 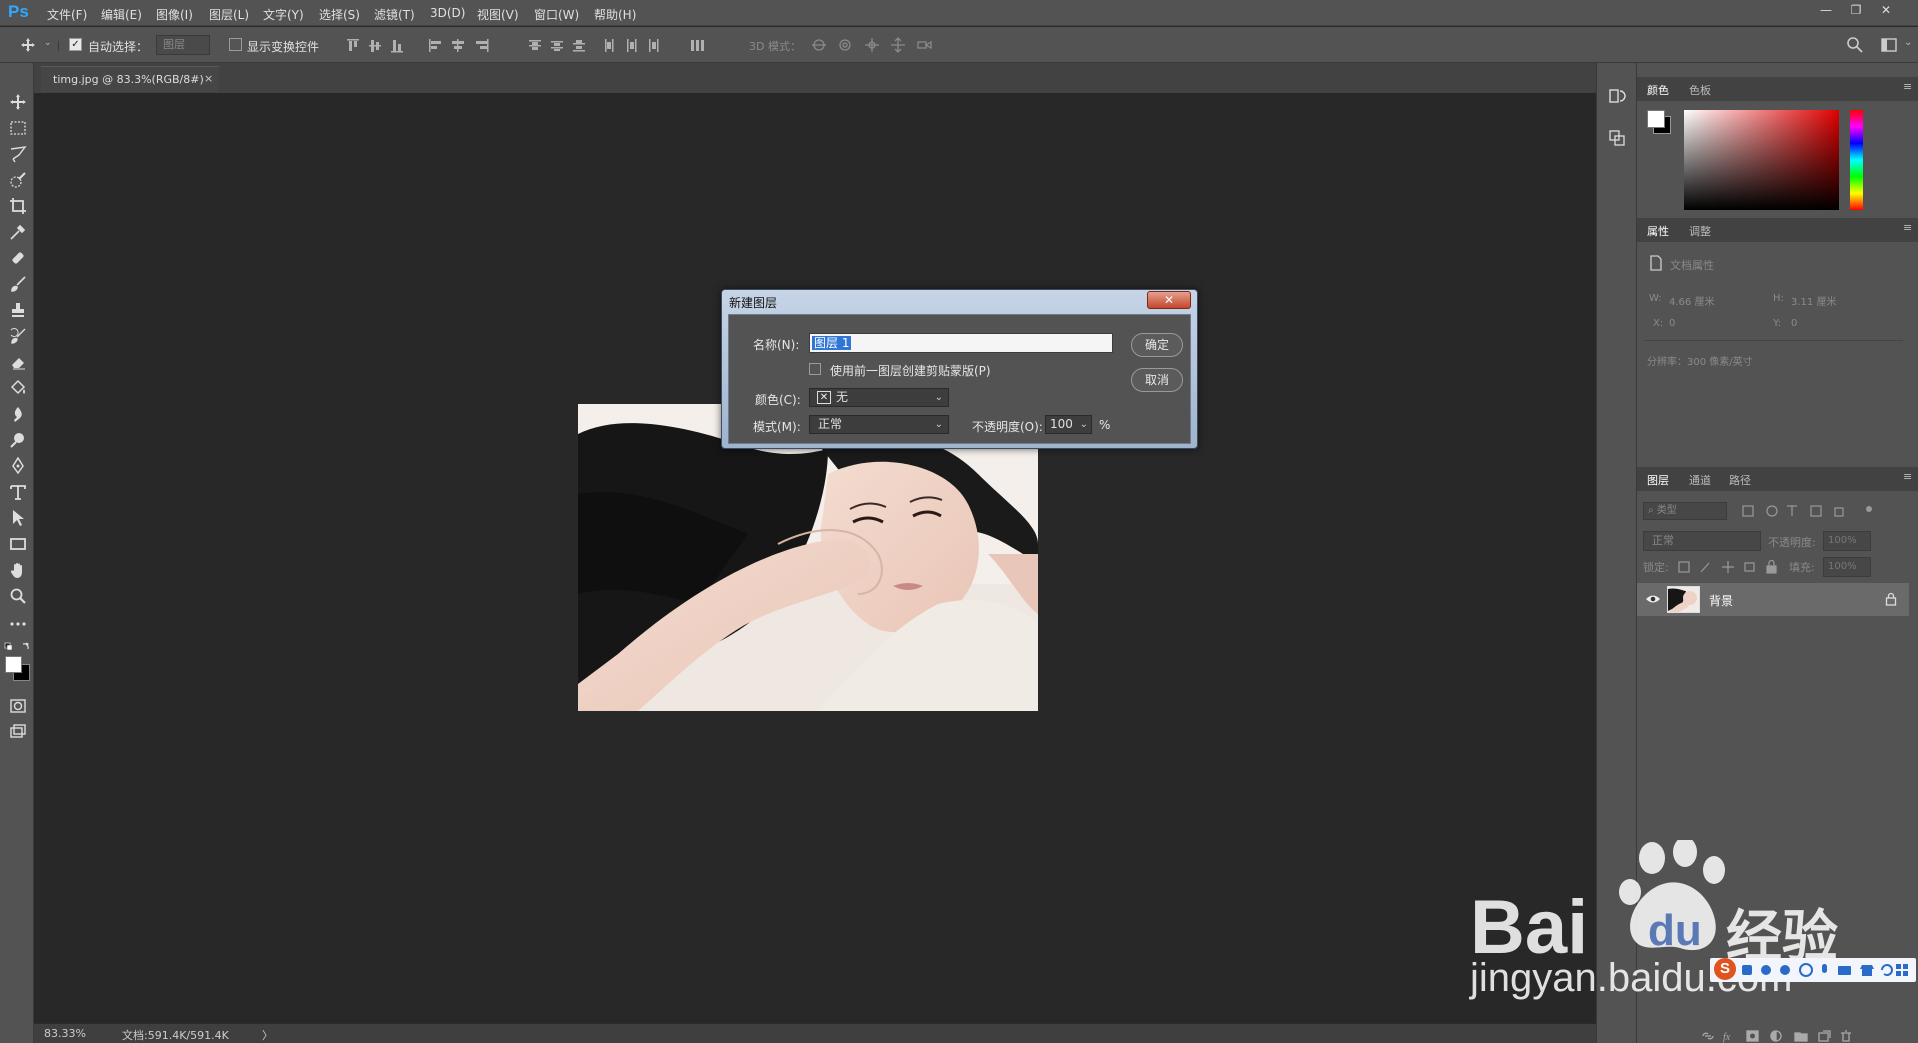 I want to click on brush-tool-icon, so click(x=18, y=284).